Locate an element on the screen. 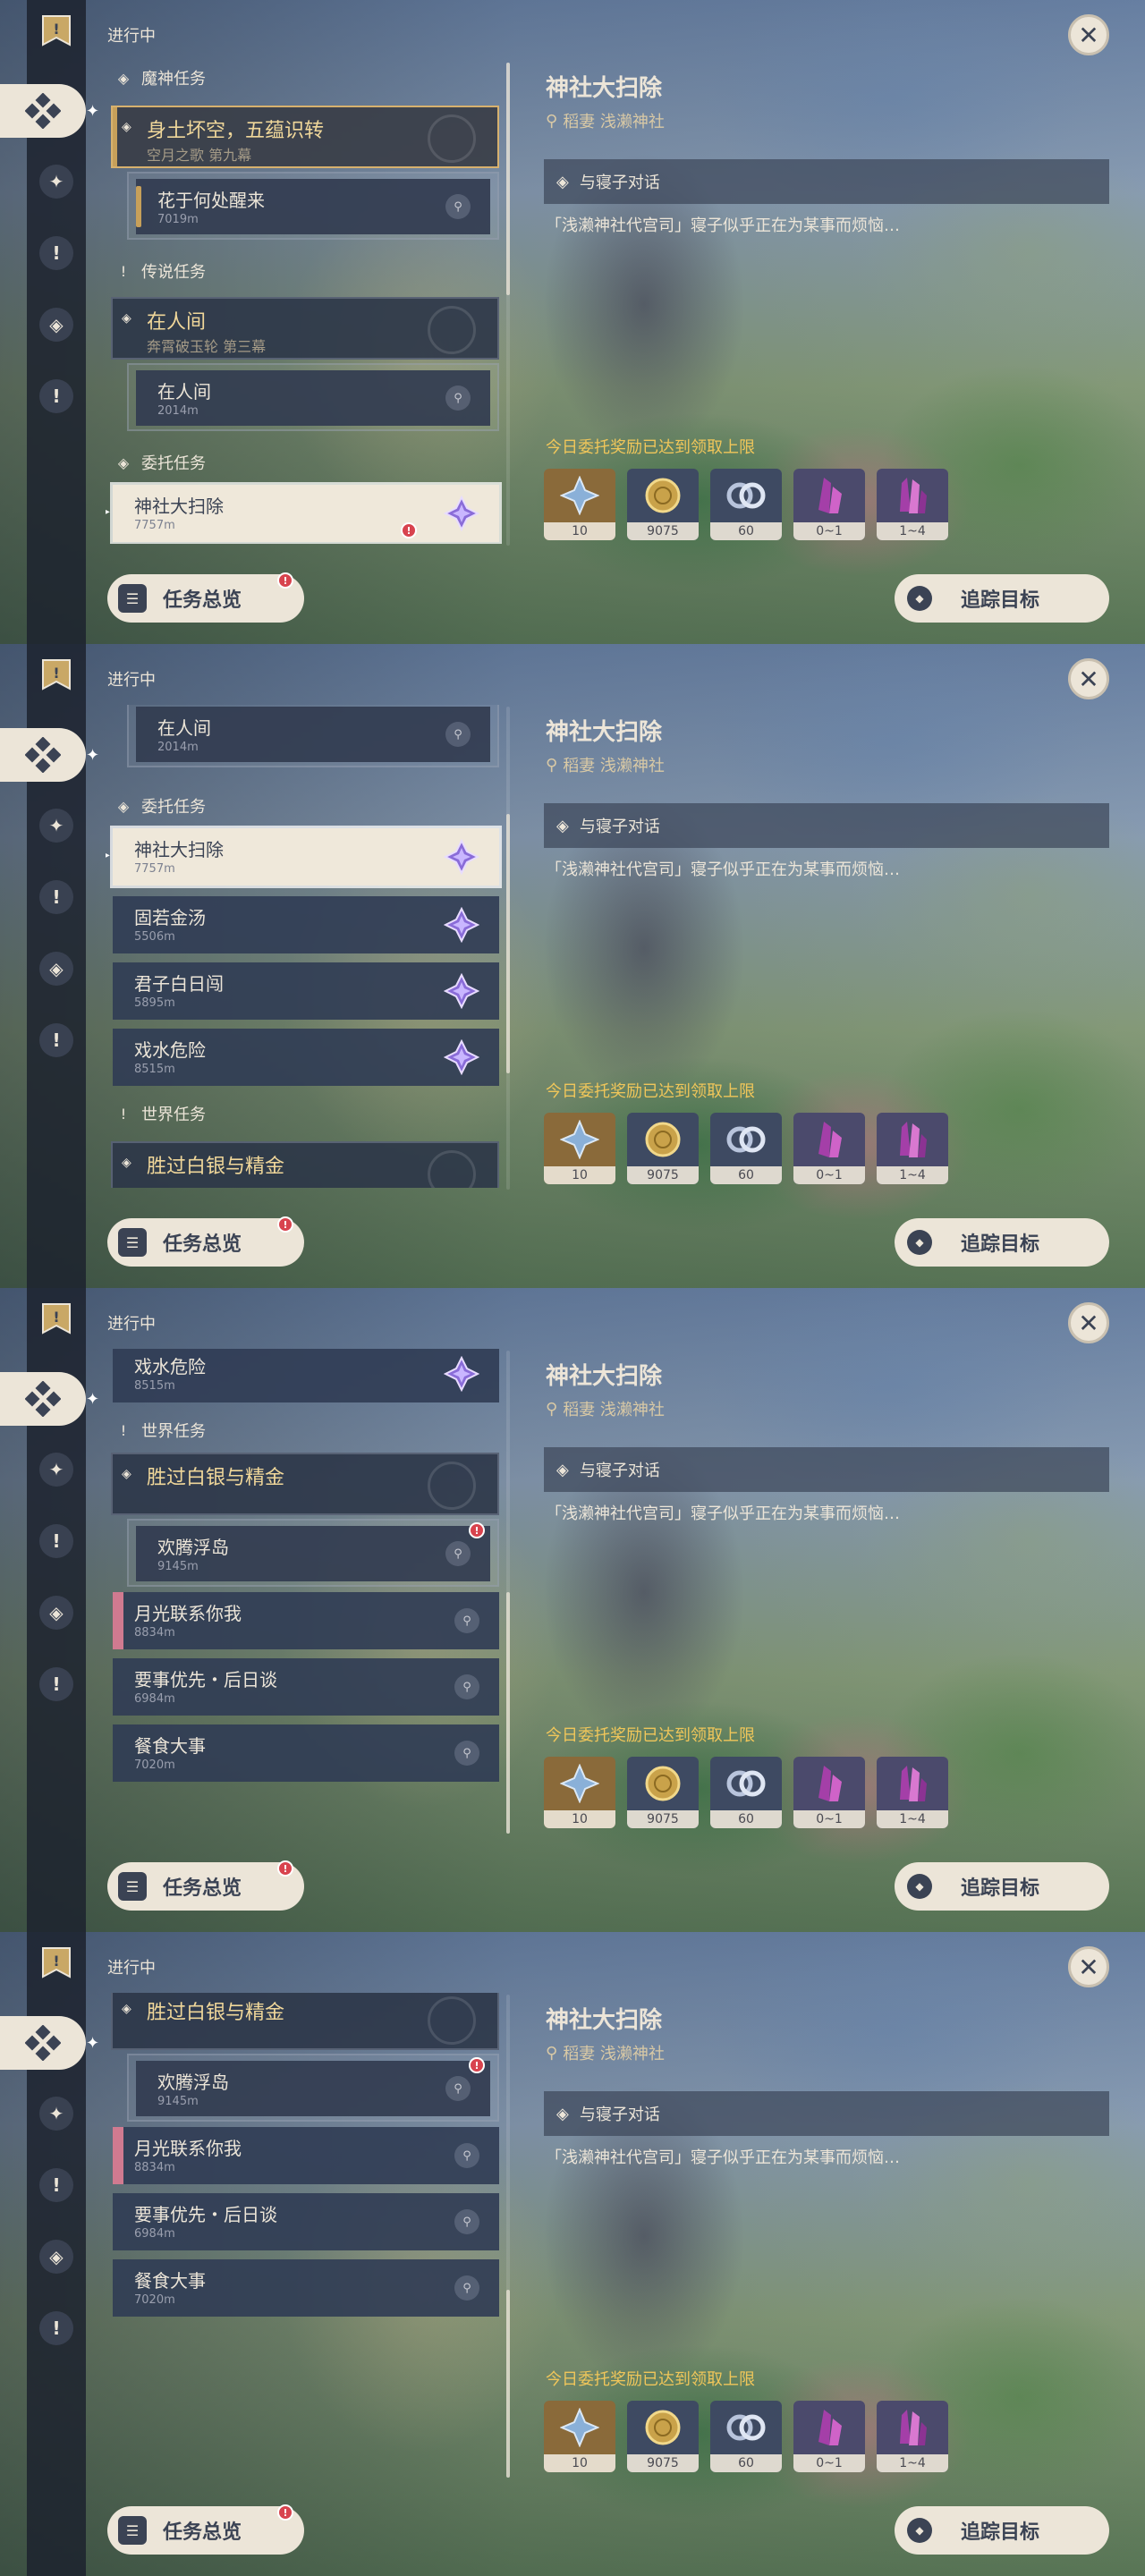  sparkle-icon: ✦ is located at coordinates (93, 755).